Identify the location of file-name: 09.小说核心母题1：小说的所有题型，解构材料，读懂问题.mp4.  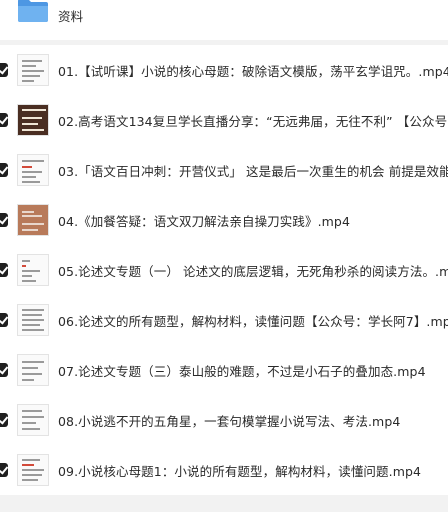
(240, 471).